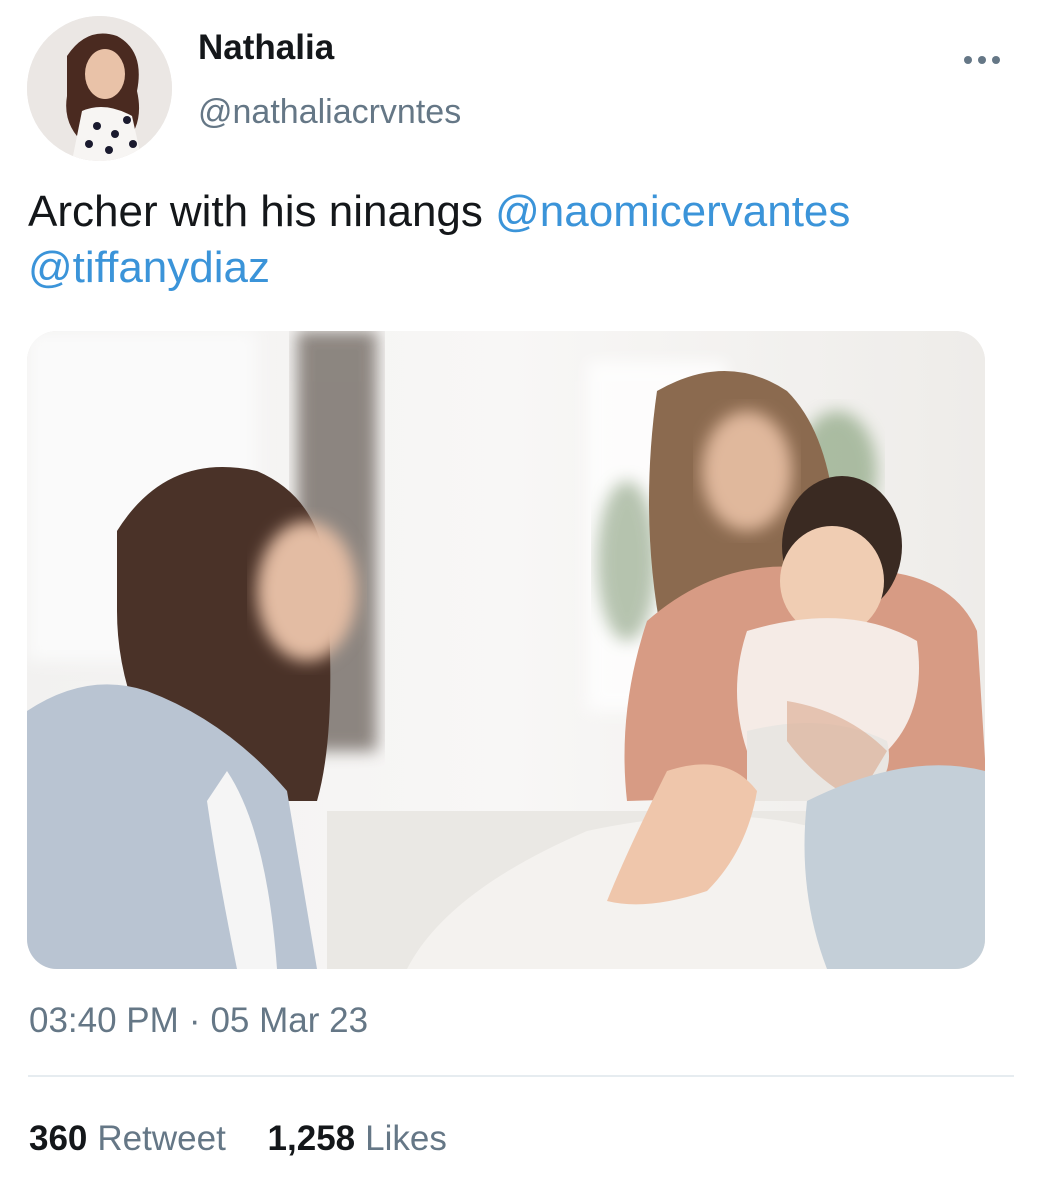 This screenshot has width=1042, height=1200. Describe the element at coordinates (311, 1138) in the screenshot. I see `likes-count: 1,258` at that location.